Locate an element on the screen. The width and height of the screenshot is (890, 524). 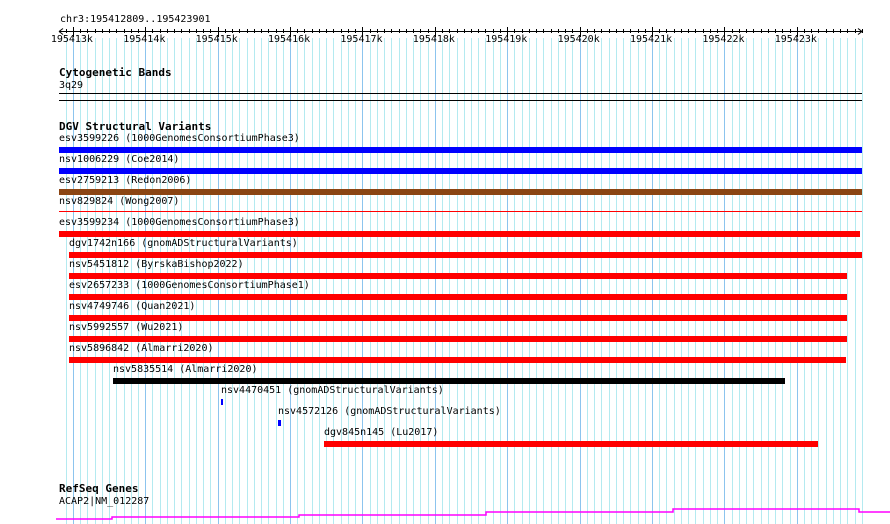
cytobands-track-title: Cytogenetic Bands is located at coordinates (115, 73).